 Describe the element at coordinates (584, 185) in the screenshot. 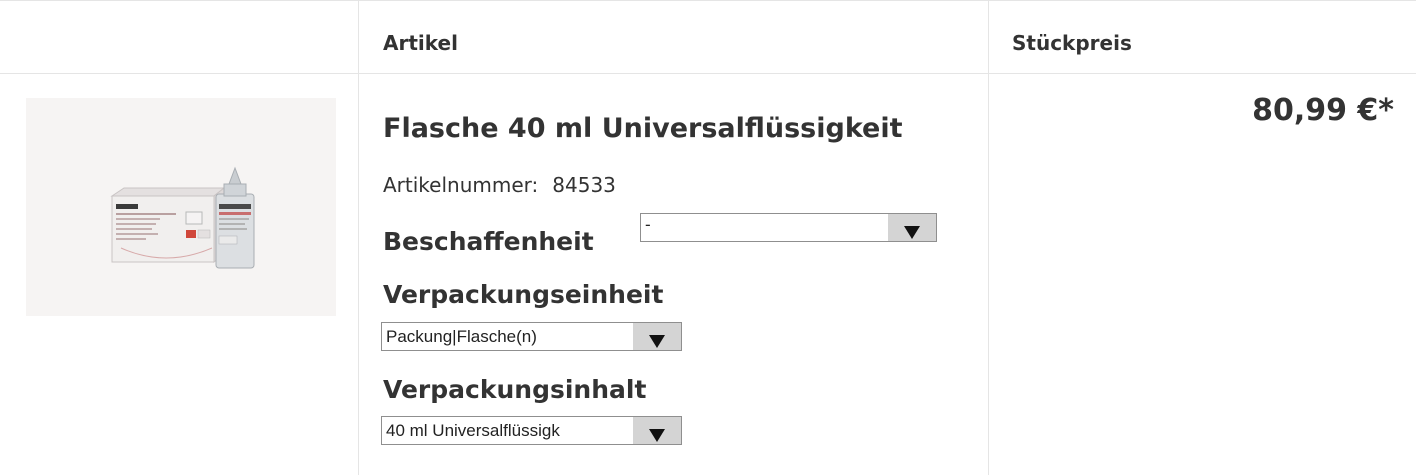

I see `article-number-value: 84533` at that location.